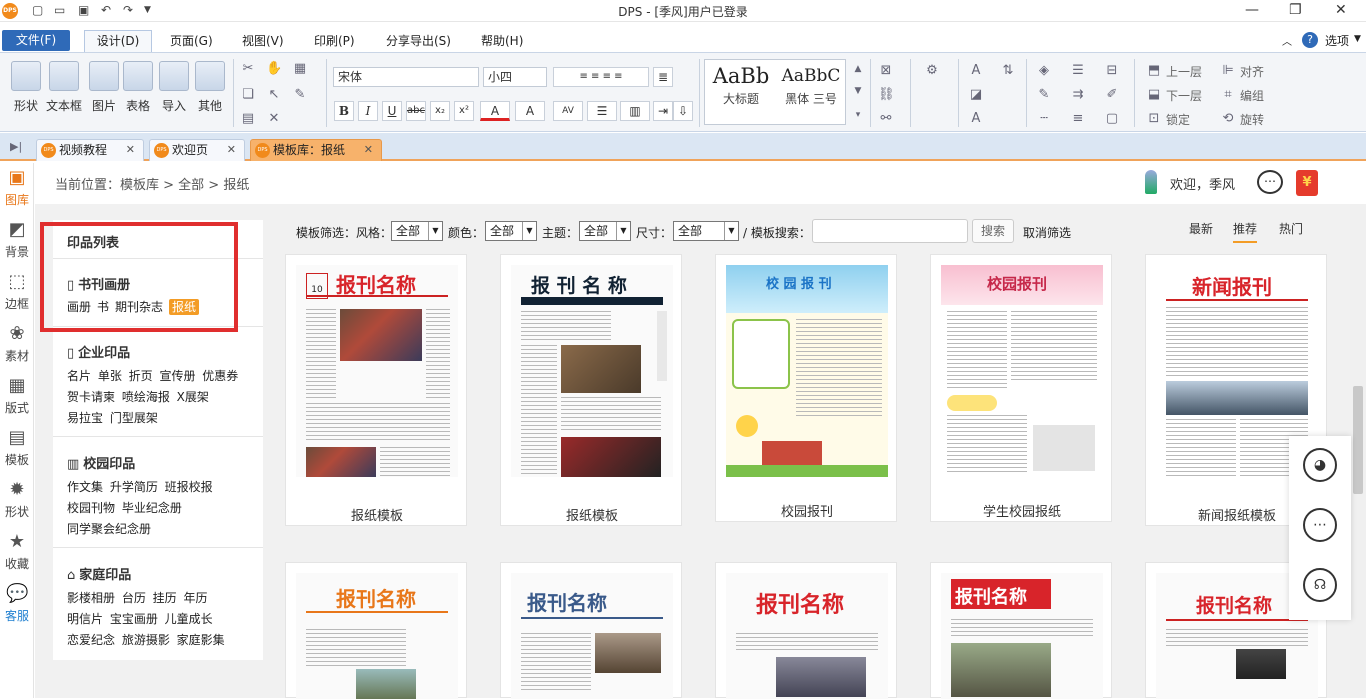 The height and width of the screenshot is (699, 1366). Describe the element at coordinates (392, 111) in the screenshot. I see `underline-button: U` at that location.